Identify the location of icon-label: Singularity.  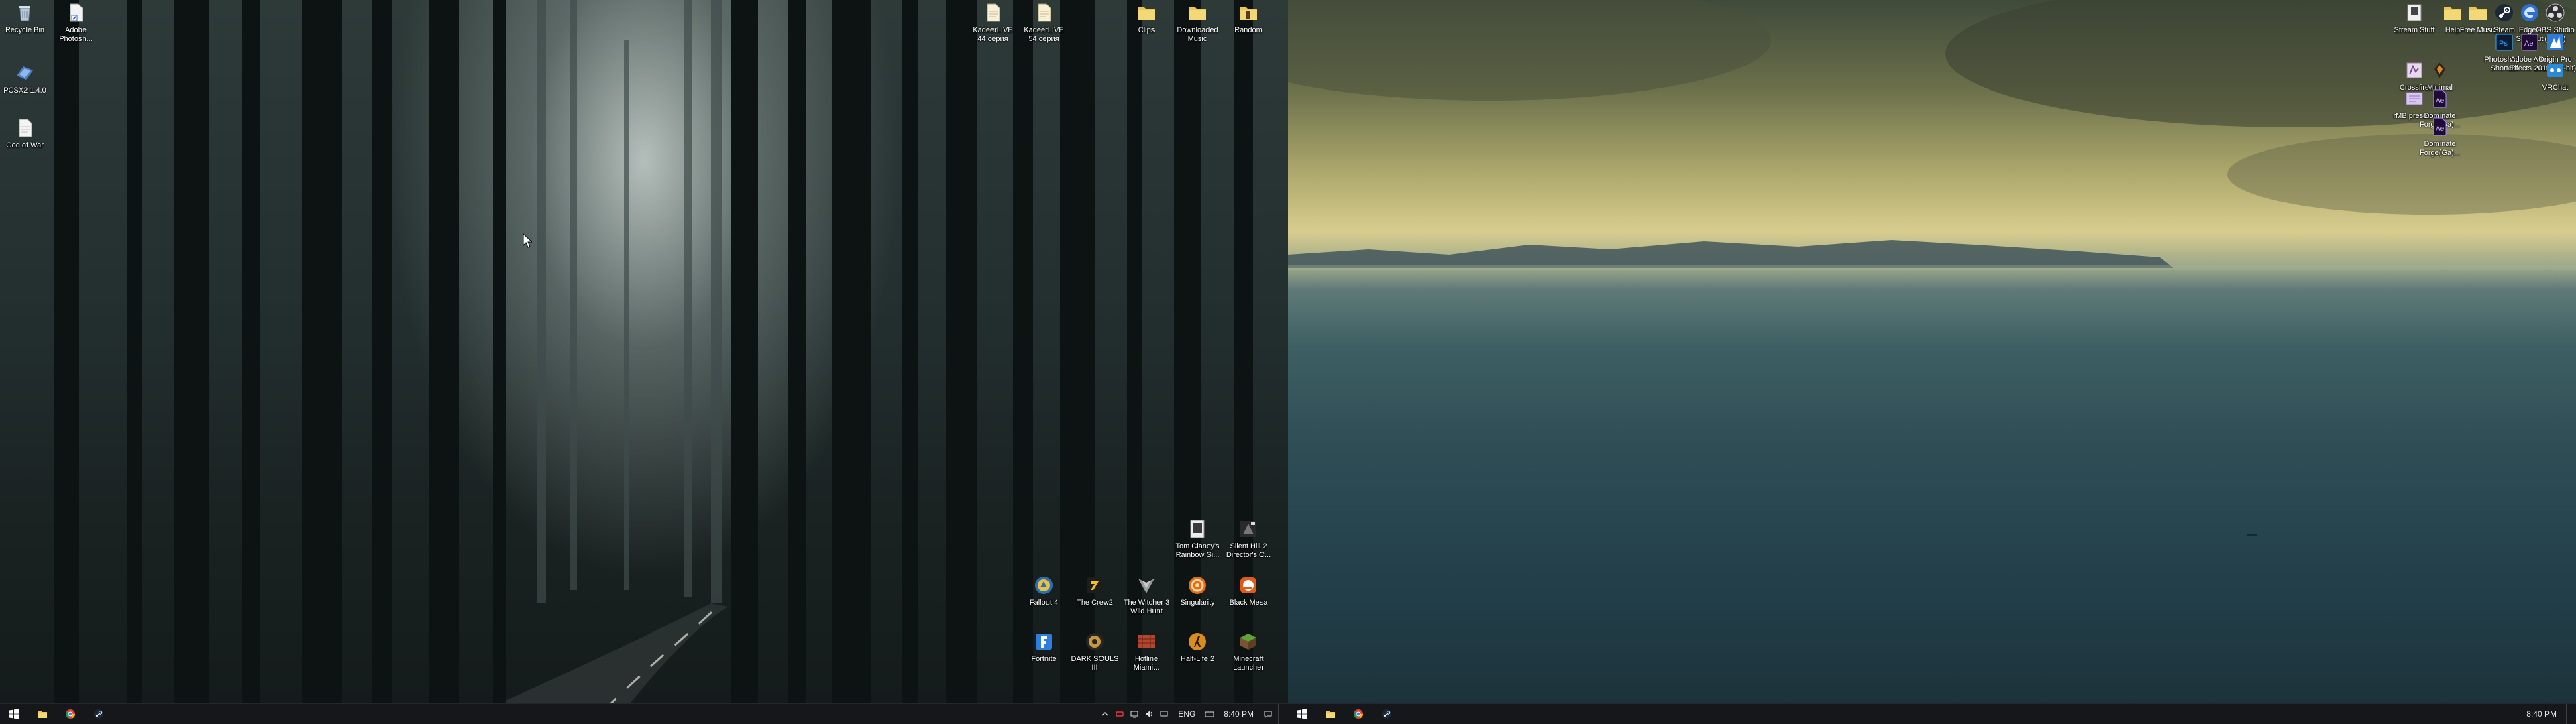
(1197, 603).